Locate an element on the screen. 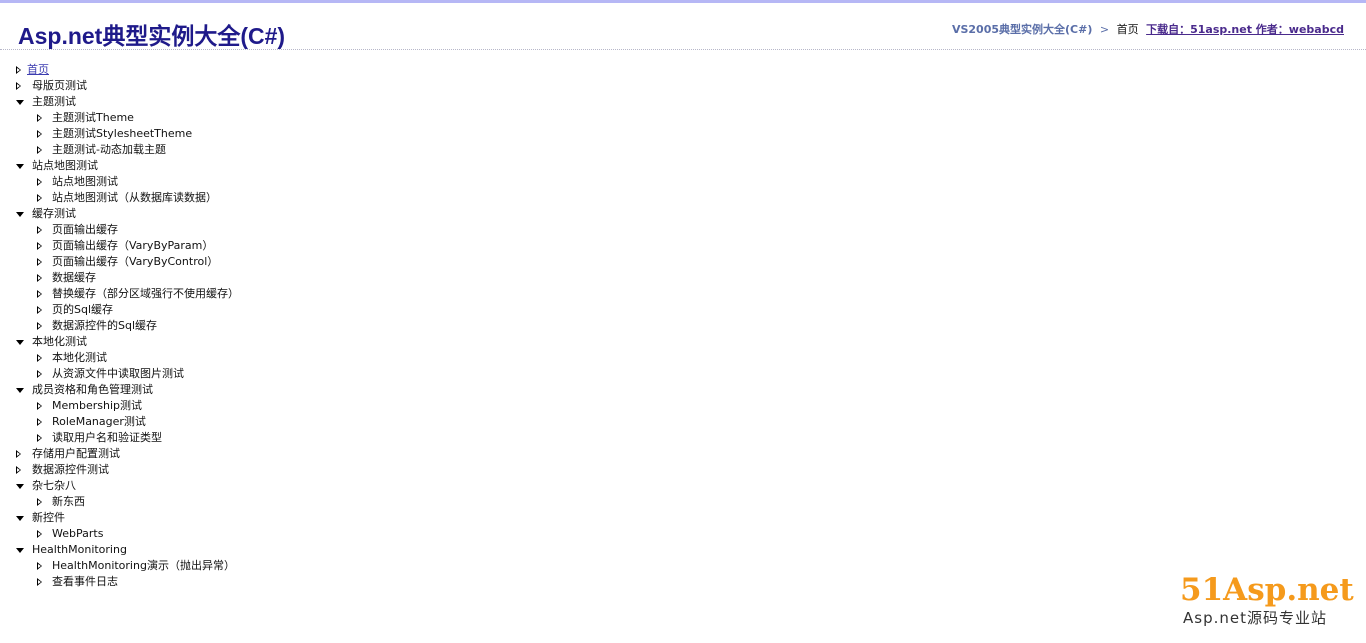 Image resolution: width=1366 pixels, height=643 pixels. tree-node-label: 从资源文件中读取图片测试 is located at coordinates (118, 373).